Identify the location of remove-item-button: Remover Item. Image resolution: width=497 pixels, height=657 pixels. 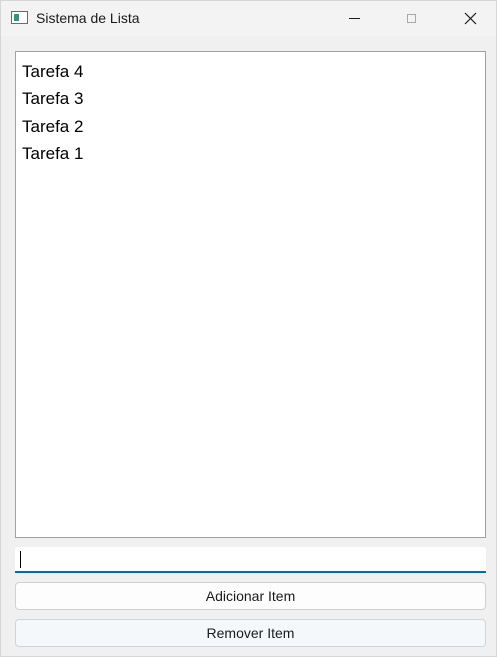
(250, 633).